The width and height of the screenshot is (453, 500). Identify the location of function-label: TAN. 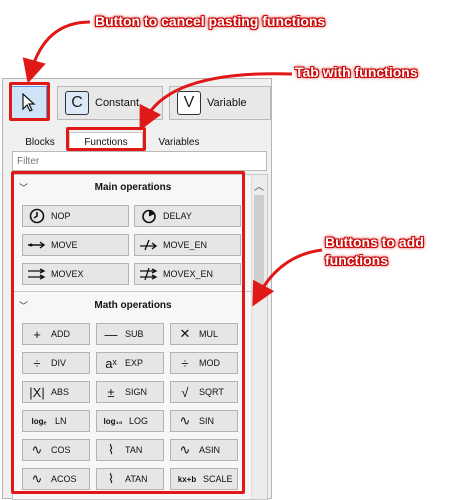
(134, 450).